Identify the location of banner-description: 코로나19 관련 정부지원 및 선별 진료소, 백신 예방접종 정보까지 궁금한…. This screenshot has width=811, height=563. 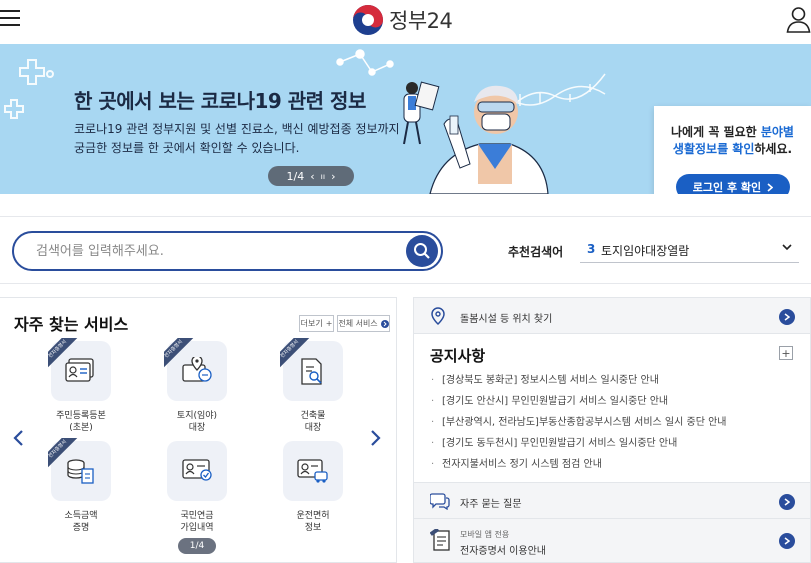
(237, 139).